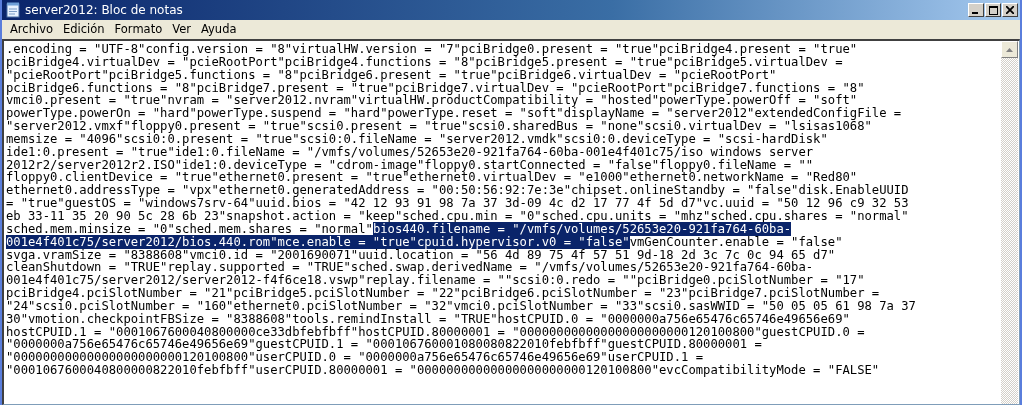  I want to click on window-title: server2012: Bloc de notas, so click(104, 10).